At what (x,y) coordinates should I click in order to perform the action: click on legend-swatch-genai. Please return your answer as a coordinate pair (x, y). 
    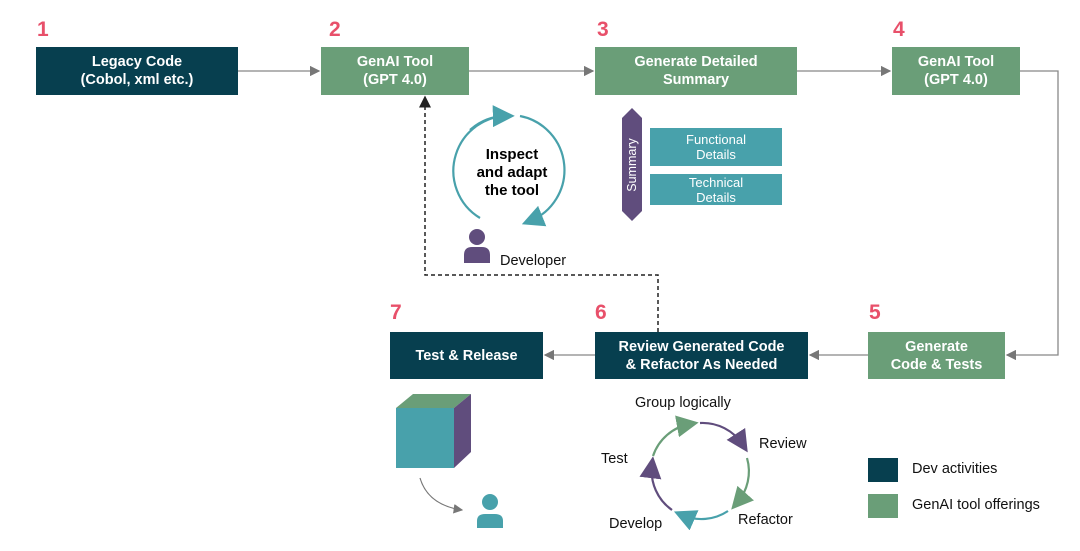
    Looking at the image, I should click on (883, 506).